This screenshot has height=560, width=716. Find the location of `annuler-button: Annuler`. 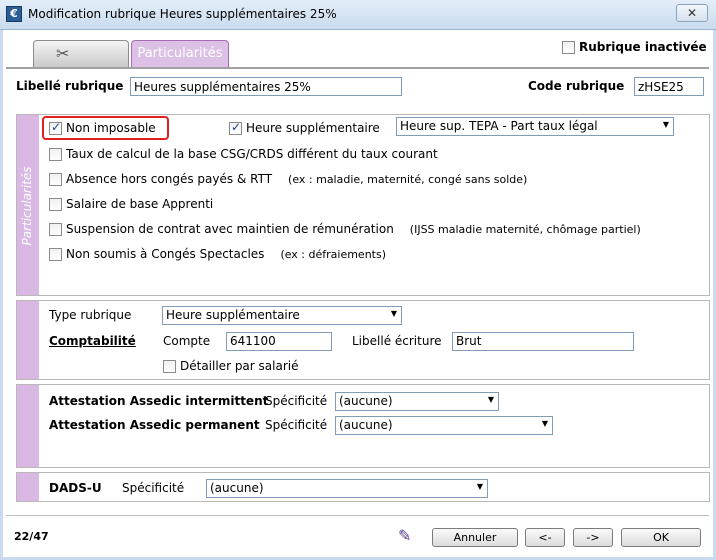

annuler-button: Annuler is located at coordinates (475, 537).